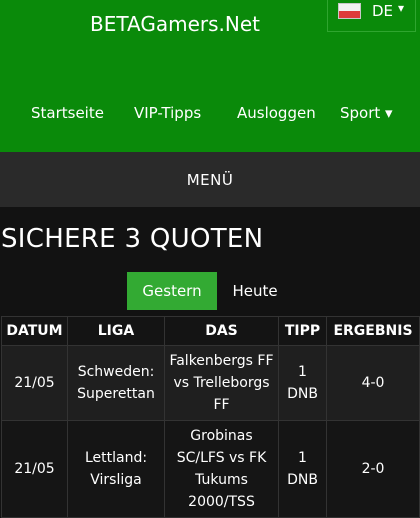 The height and width of the screenshot is (518, 420). Describe the element at coordinates (221, 469) in the screenshot. I see `cell-match: Grobinas SC/LFS vs FK Tukums 2000/TSS` at that location.